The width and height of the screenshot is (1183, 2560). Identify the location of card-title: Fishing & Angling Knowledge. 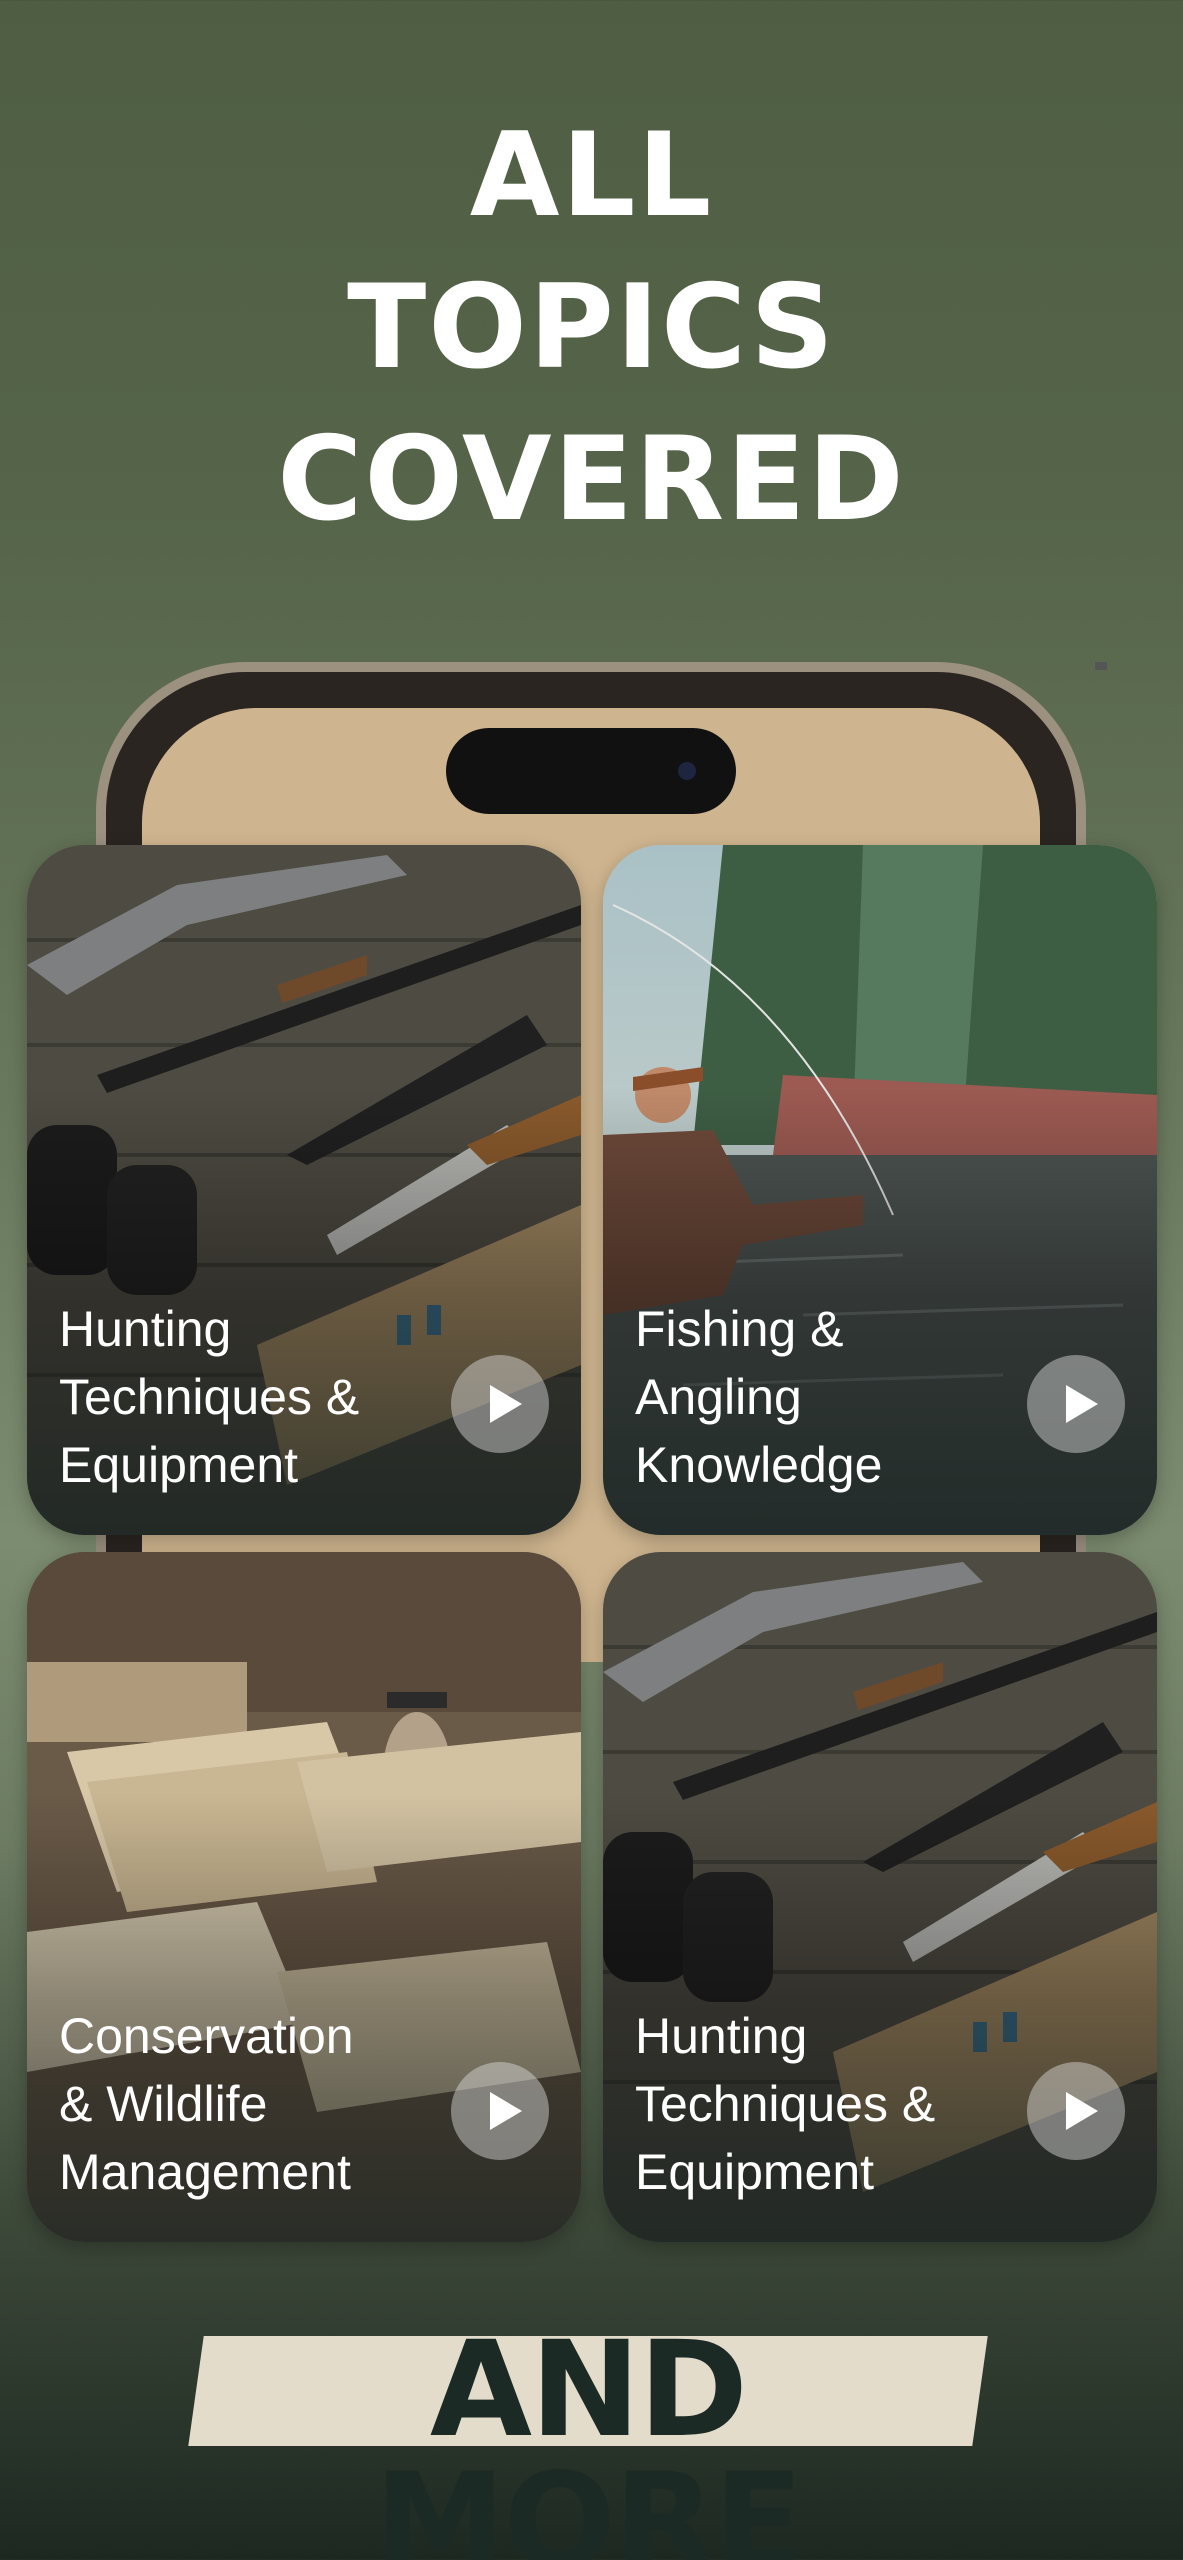
(759, 1397).